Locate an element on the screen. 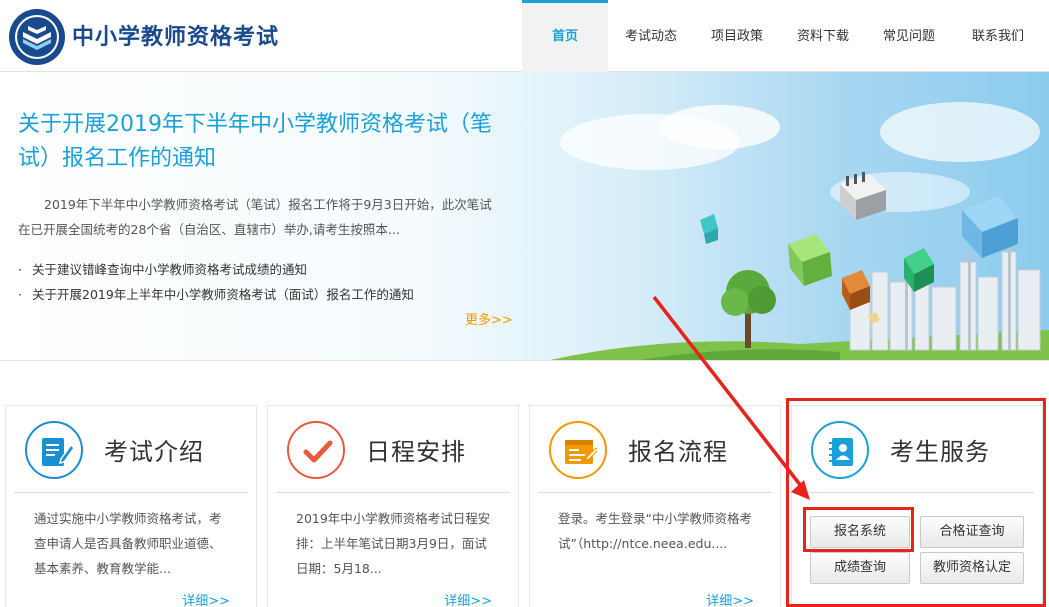 The height and width of the screenshot is (607, 1049). nav-contact: 联系我们 is located at coordinates (998, 36).